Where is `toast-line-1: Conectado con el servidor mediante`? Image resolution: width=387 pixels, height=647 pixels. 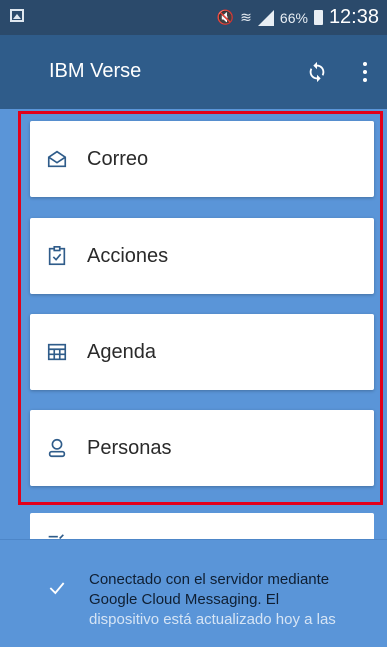
toast-line-1: Conectado con el servidor mediante is located at coordinates (209, 579).